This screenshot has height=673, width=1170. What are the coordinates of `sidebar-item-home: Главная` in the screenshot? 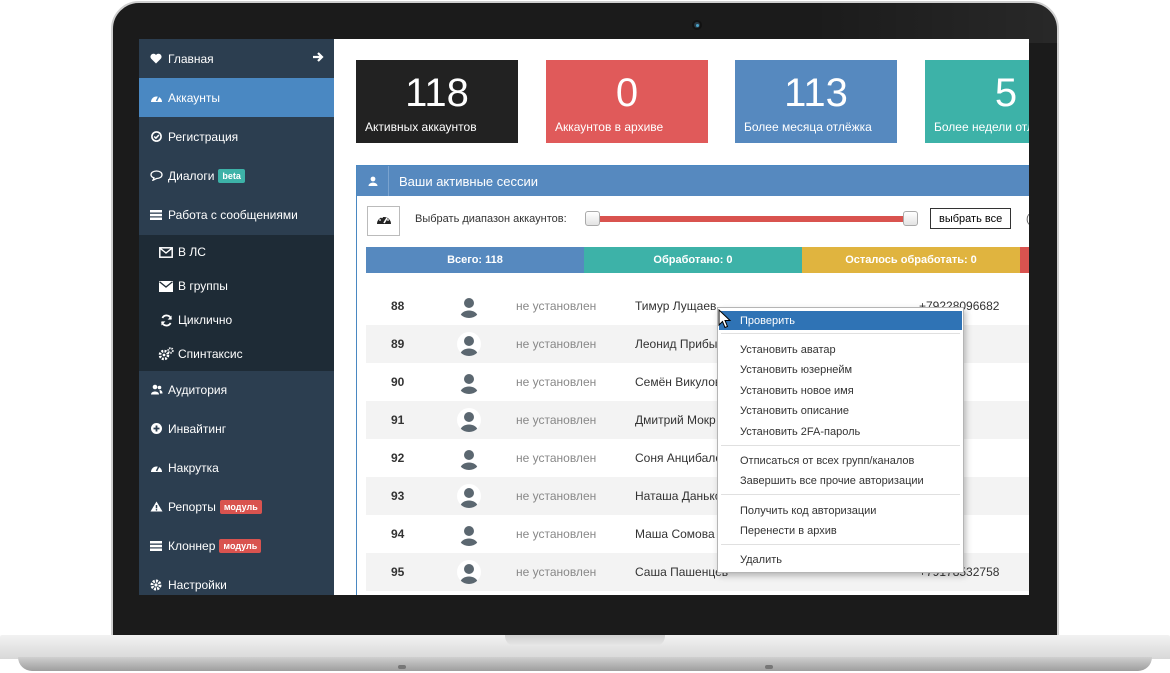 It's located at (236, 58).